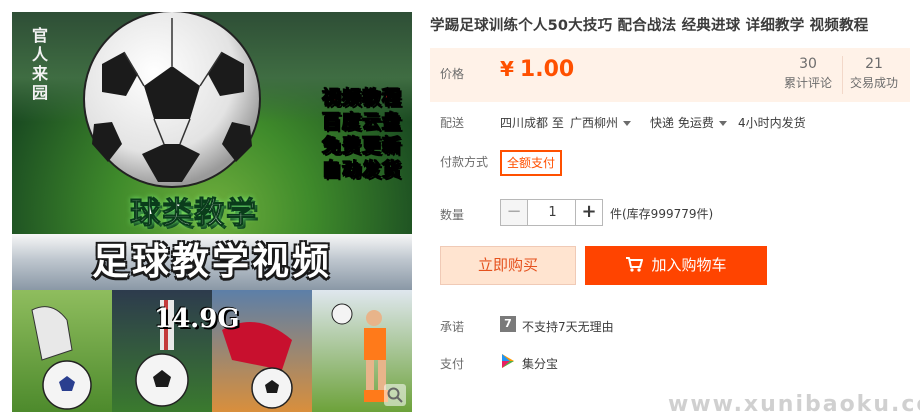 The image size is (920, 419). Describe the element at coordinates (689, 265) in the screenshot. I see `add-to-cart-label: 加入购物车` at that location.